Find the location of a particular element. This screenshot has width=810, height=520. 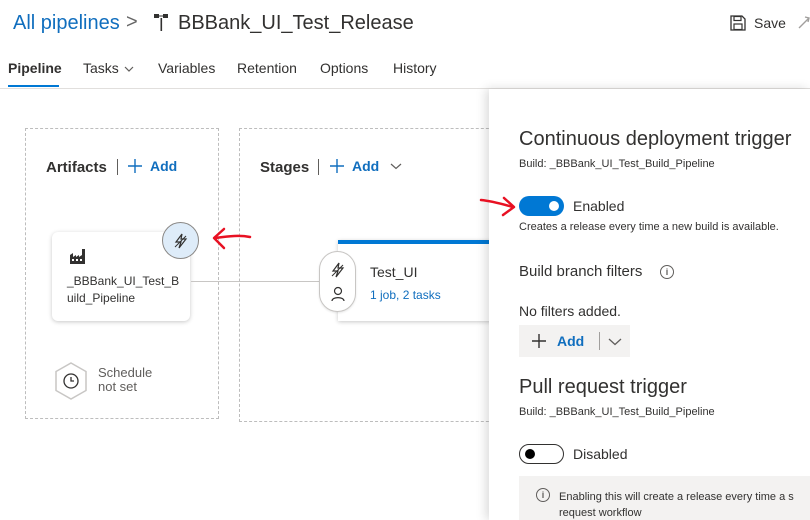

build-artifact-icon is located at coordinates (77, 256).